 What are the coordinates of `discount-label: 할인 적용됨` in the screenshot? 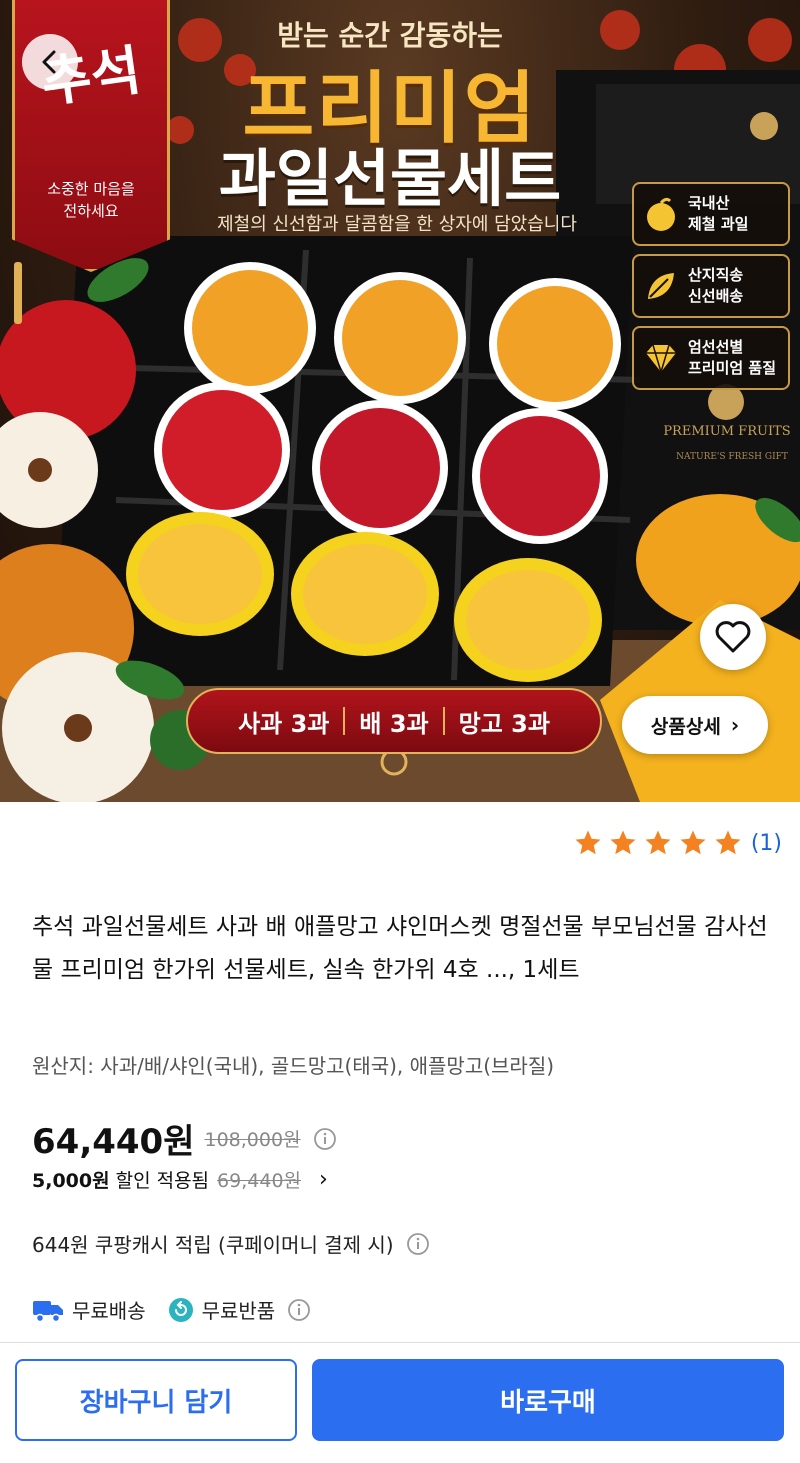 It's located at (162, 1181).